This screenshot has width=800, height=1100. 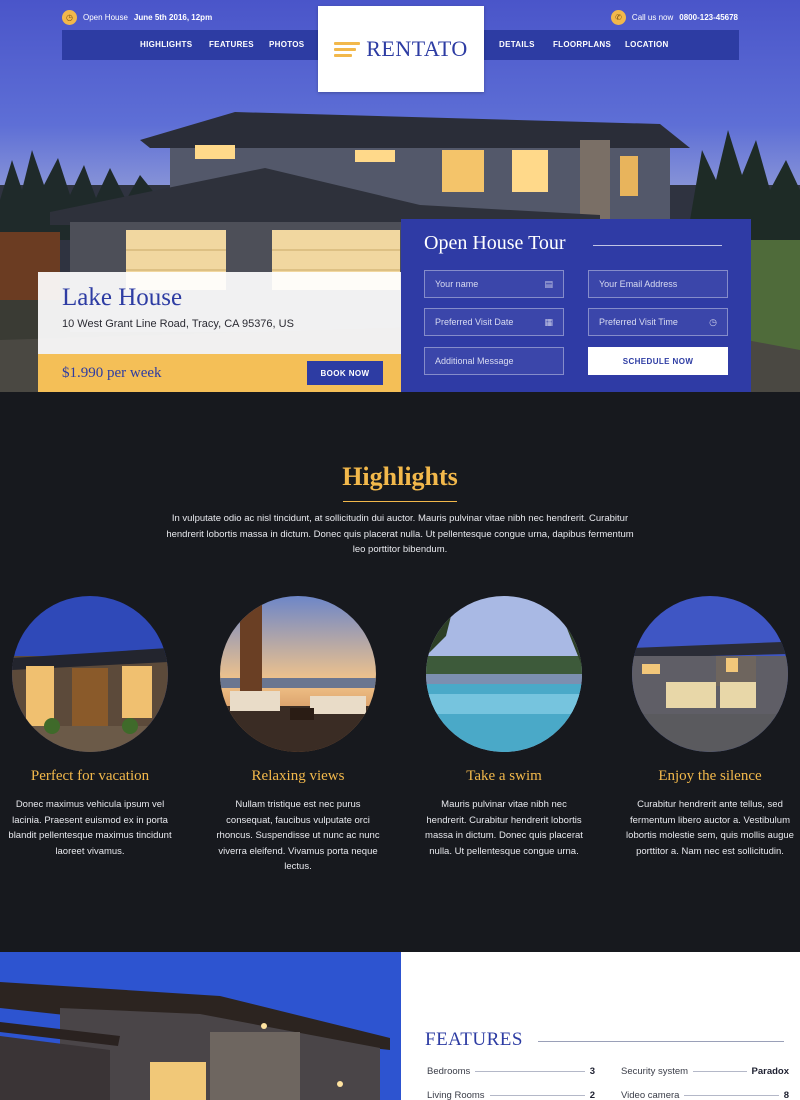 What do you see at coordinates (710, 674) in the screenshot?
I see `quiet-house-photo` at bounding box center [710, 674].